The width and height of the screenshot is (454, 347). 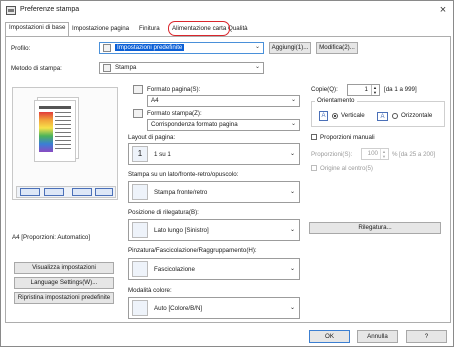 I want to click on output-size-select: Corrispondenza formato pagina ⌄, so click(x=223, y=125).